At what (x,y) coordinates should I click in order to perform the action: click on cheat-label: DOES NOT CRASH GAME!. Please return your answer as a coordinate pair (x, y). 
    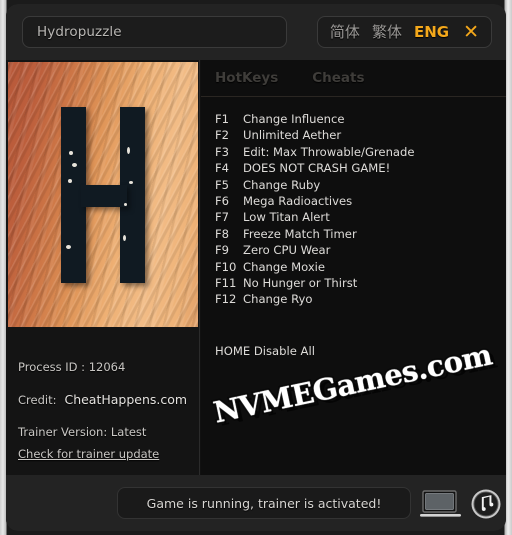
    Looking at the image, I should click on (317, 168).